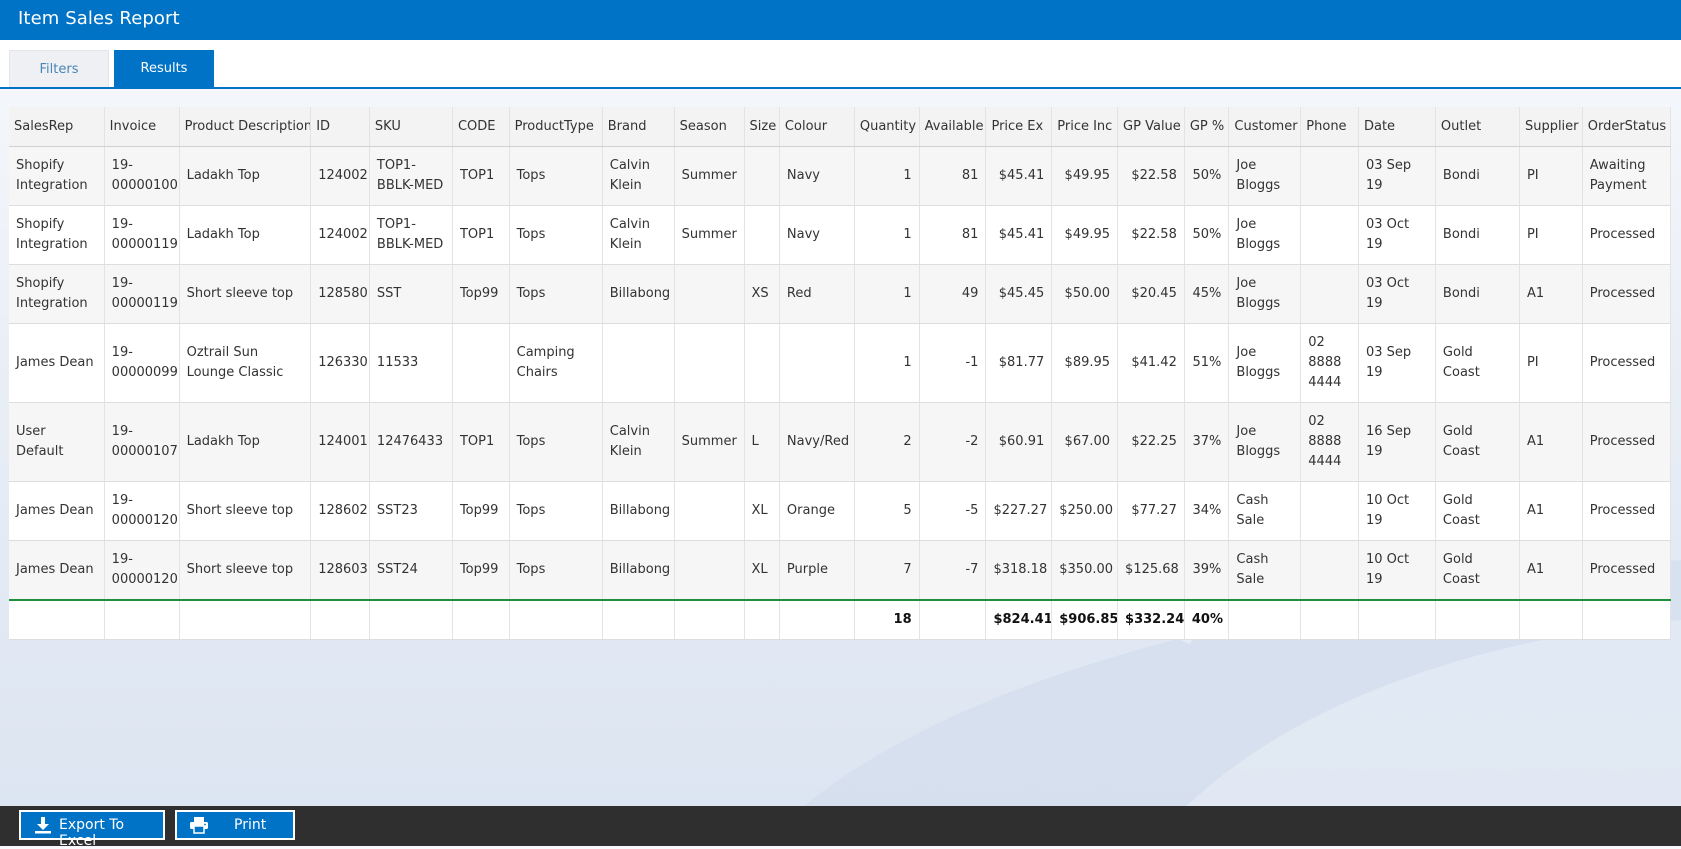  What do you see at coordinates (709, 442) in the screenshot?
I see `table-cell: Summer` at bounding box center [709, 442].